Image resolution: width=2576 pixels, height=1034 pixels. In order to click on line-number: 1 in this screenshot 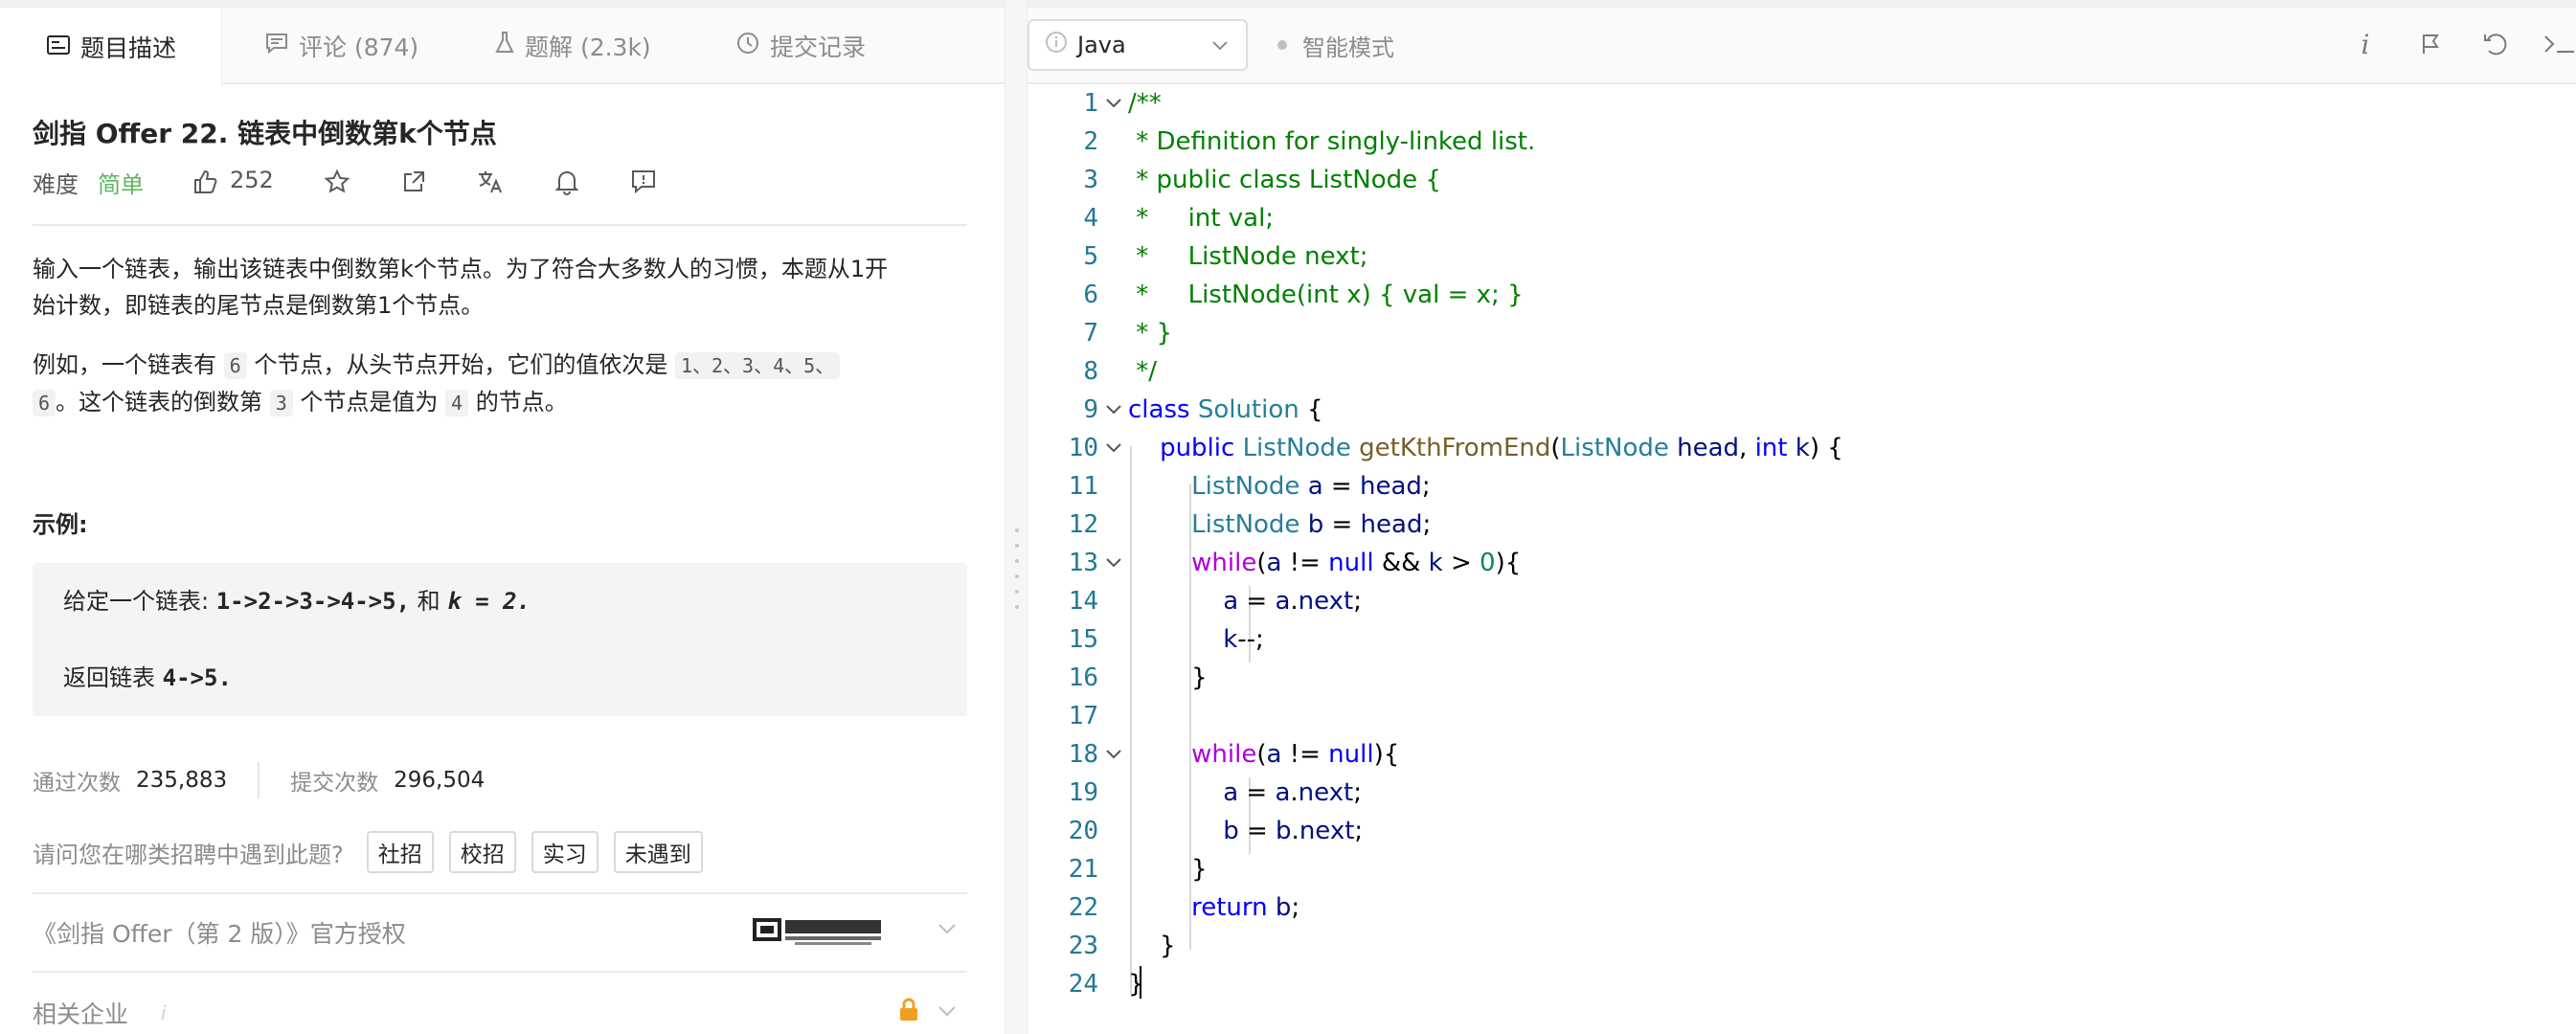, I will do `click(1090, 103)`.